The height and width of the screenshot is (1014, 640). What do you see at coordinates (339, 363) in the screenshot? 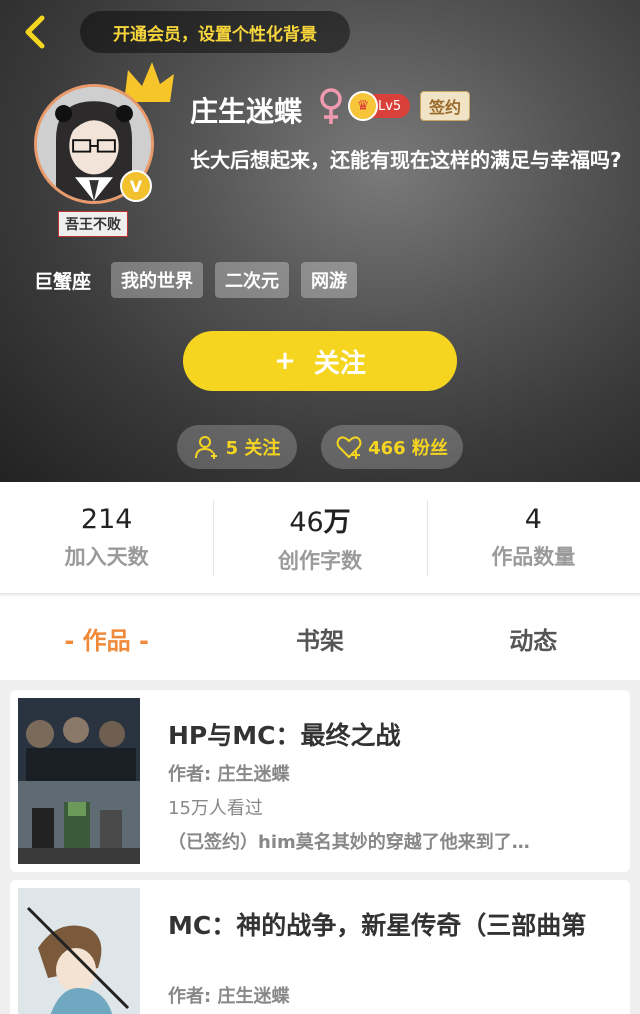
I see `follow-button-label: 关注` at bounding box center [339, 363].